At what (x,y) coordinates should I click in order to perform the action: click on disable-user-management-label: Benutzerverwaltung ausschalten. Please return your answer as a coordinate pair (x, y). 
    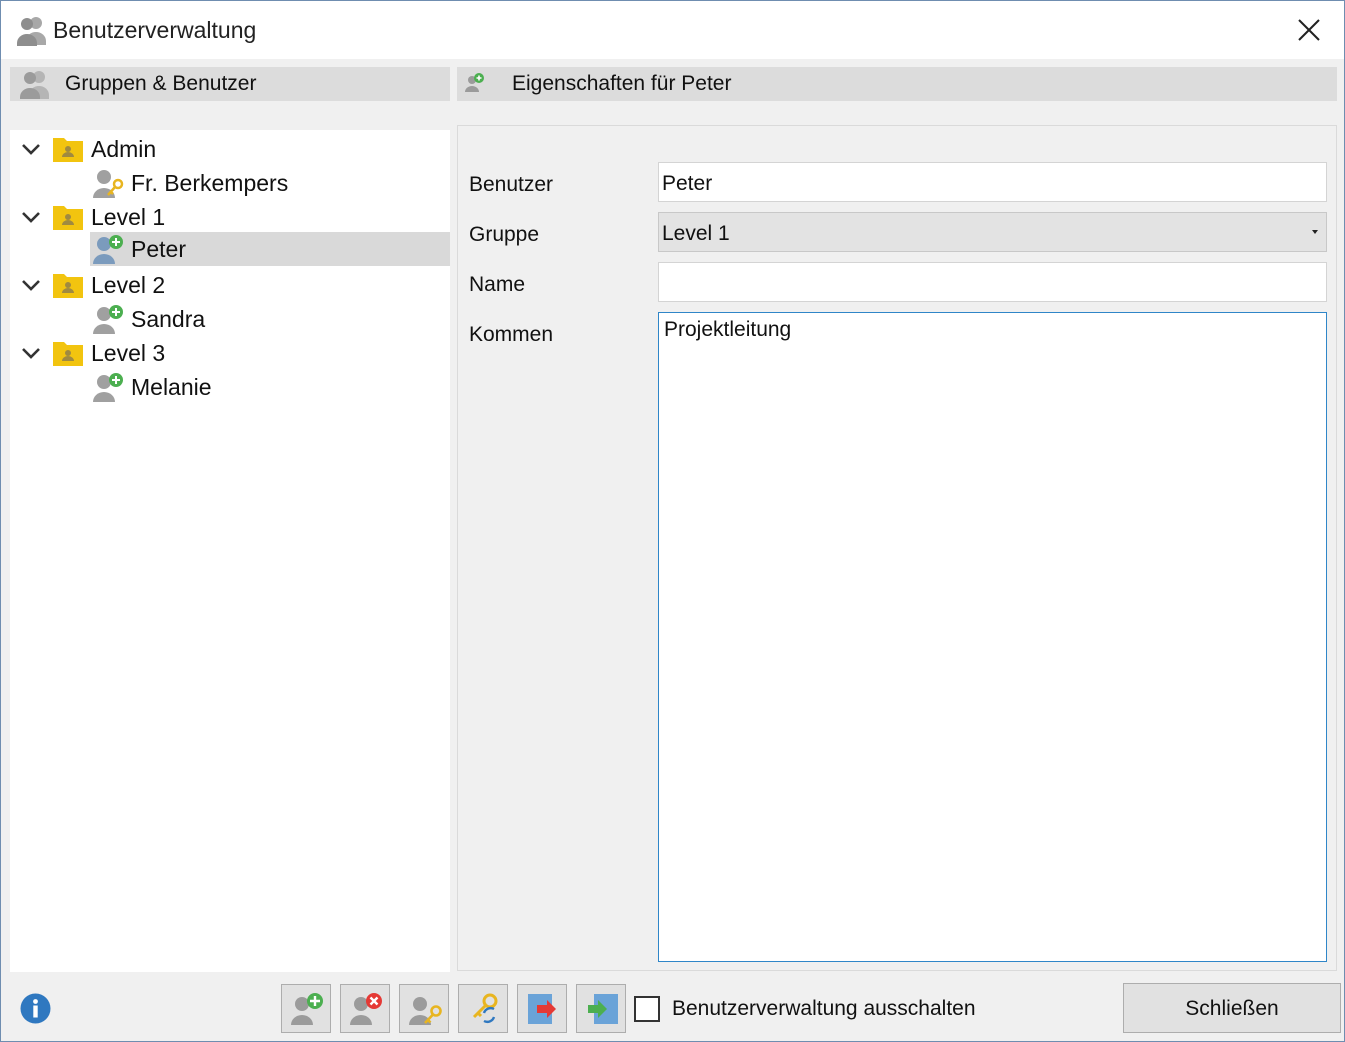
    Looking at the image, I should click on (824, 1009).